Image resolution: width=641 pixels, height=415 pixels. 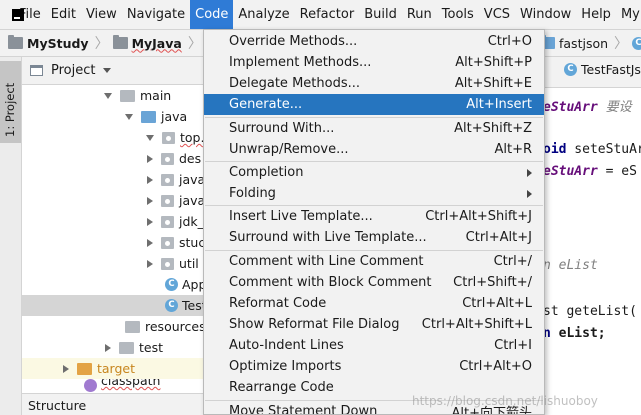 What do you see at coordinates (113, 386) in the screenshot?
I see `tree-row-classpath: classpath` at bounding box center [113, 386].